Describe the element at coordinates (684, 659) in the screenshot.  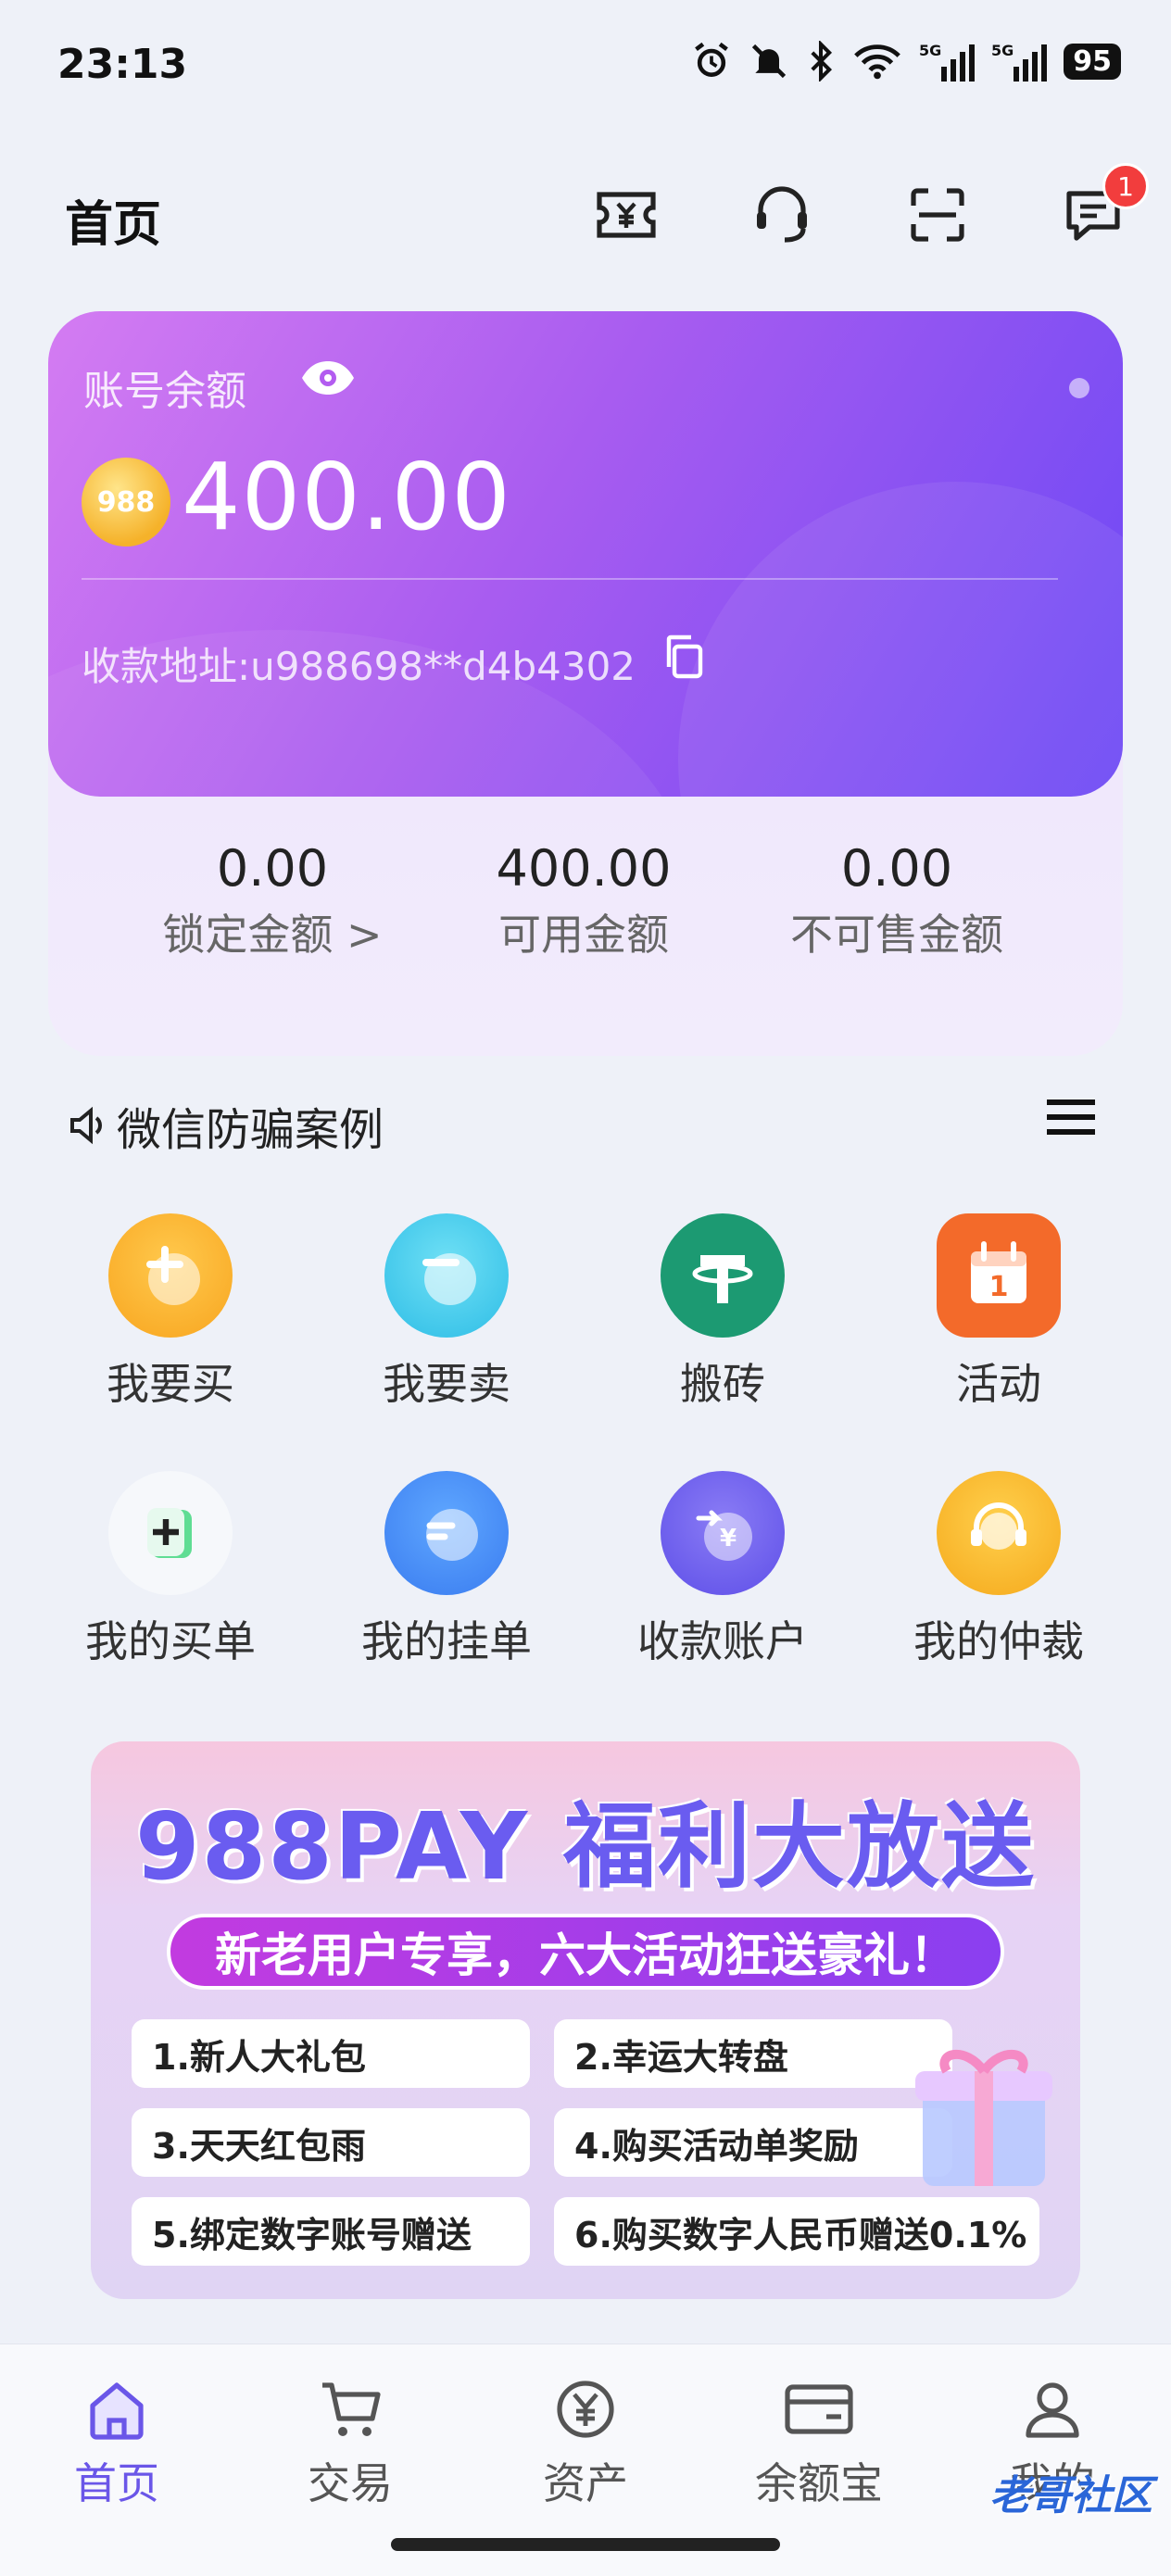
I see `copy-icon` at that location.